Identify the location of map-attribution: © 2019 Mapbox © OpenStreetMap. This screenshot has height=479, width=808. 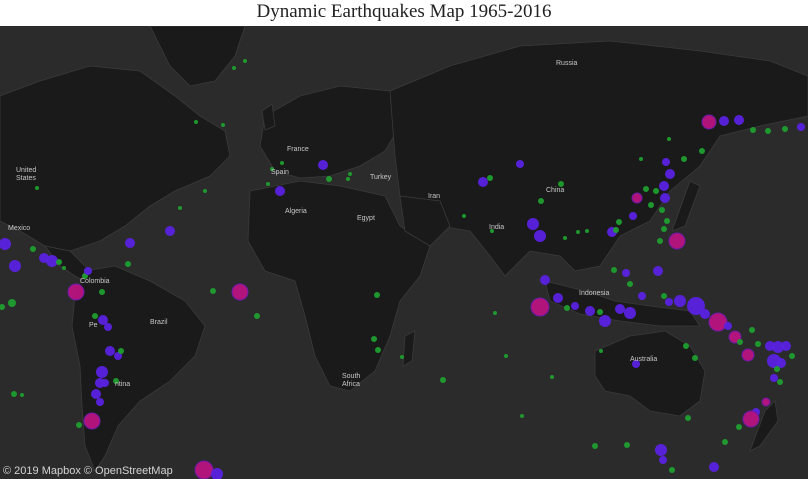
(88, 471).